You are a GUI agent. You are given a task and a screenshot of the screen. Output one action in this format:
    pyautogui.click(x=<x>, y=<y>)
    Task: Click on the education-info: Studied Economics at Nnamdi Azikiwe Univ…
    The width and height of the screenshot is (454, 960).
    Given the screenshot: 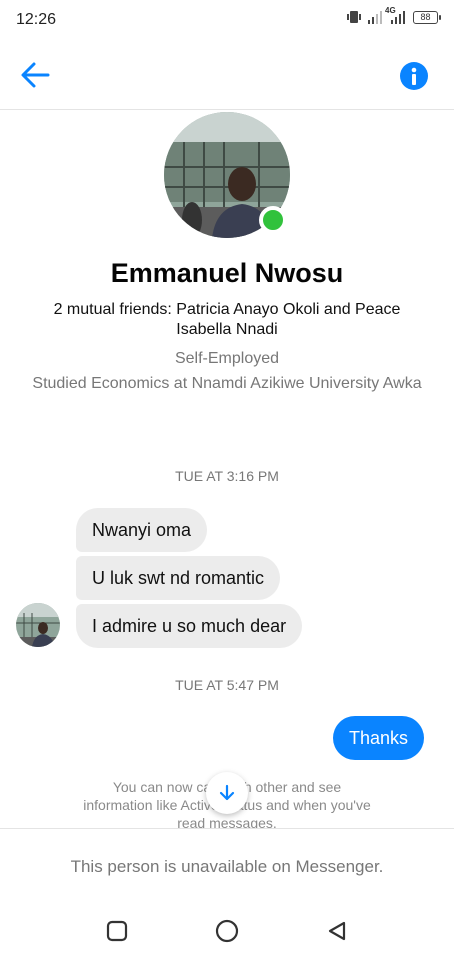 What is the action you would take?
    pyautogui.click(x=227, y=383)
    